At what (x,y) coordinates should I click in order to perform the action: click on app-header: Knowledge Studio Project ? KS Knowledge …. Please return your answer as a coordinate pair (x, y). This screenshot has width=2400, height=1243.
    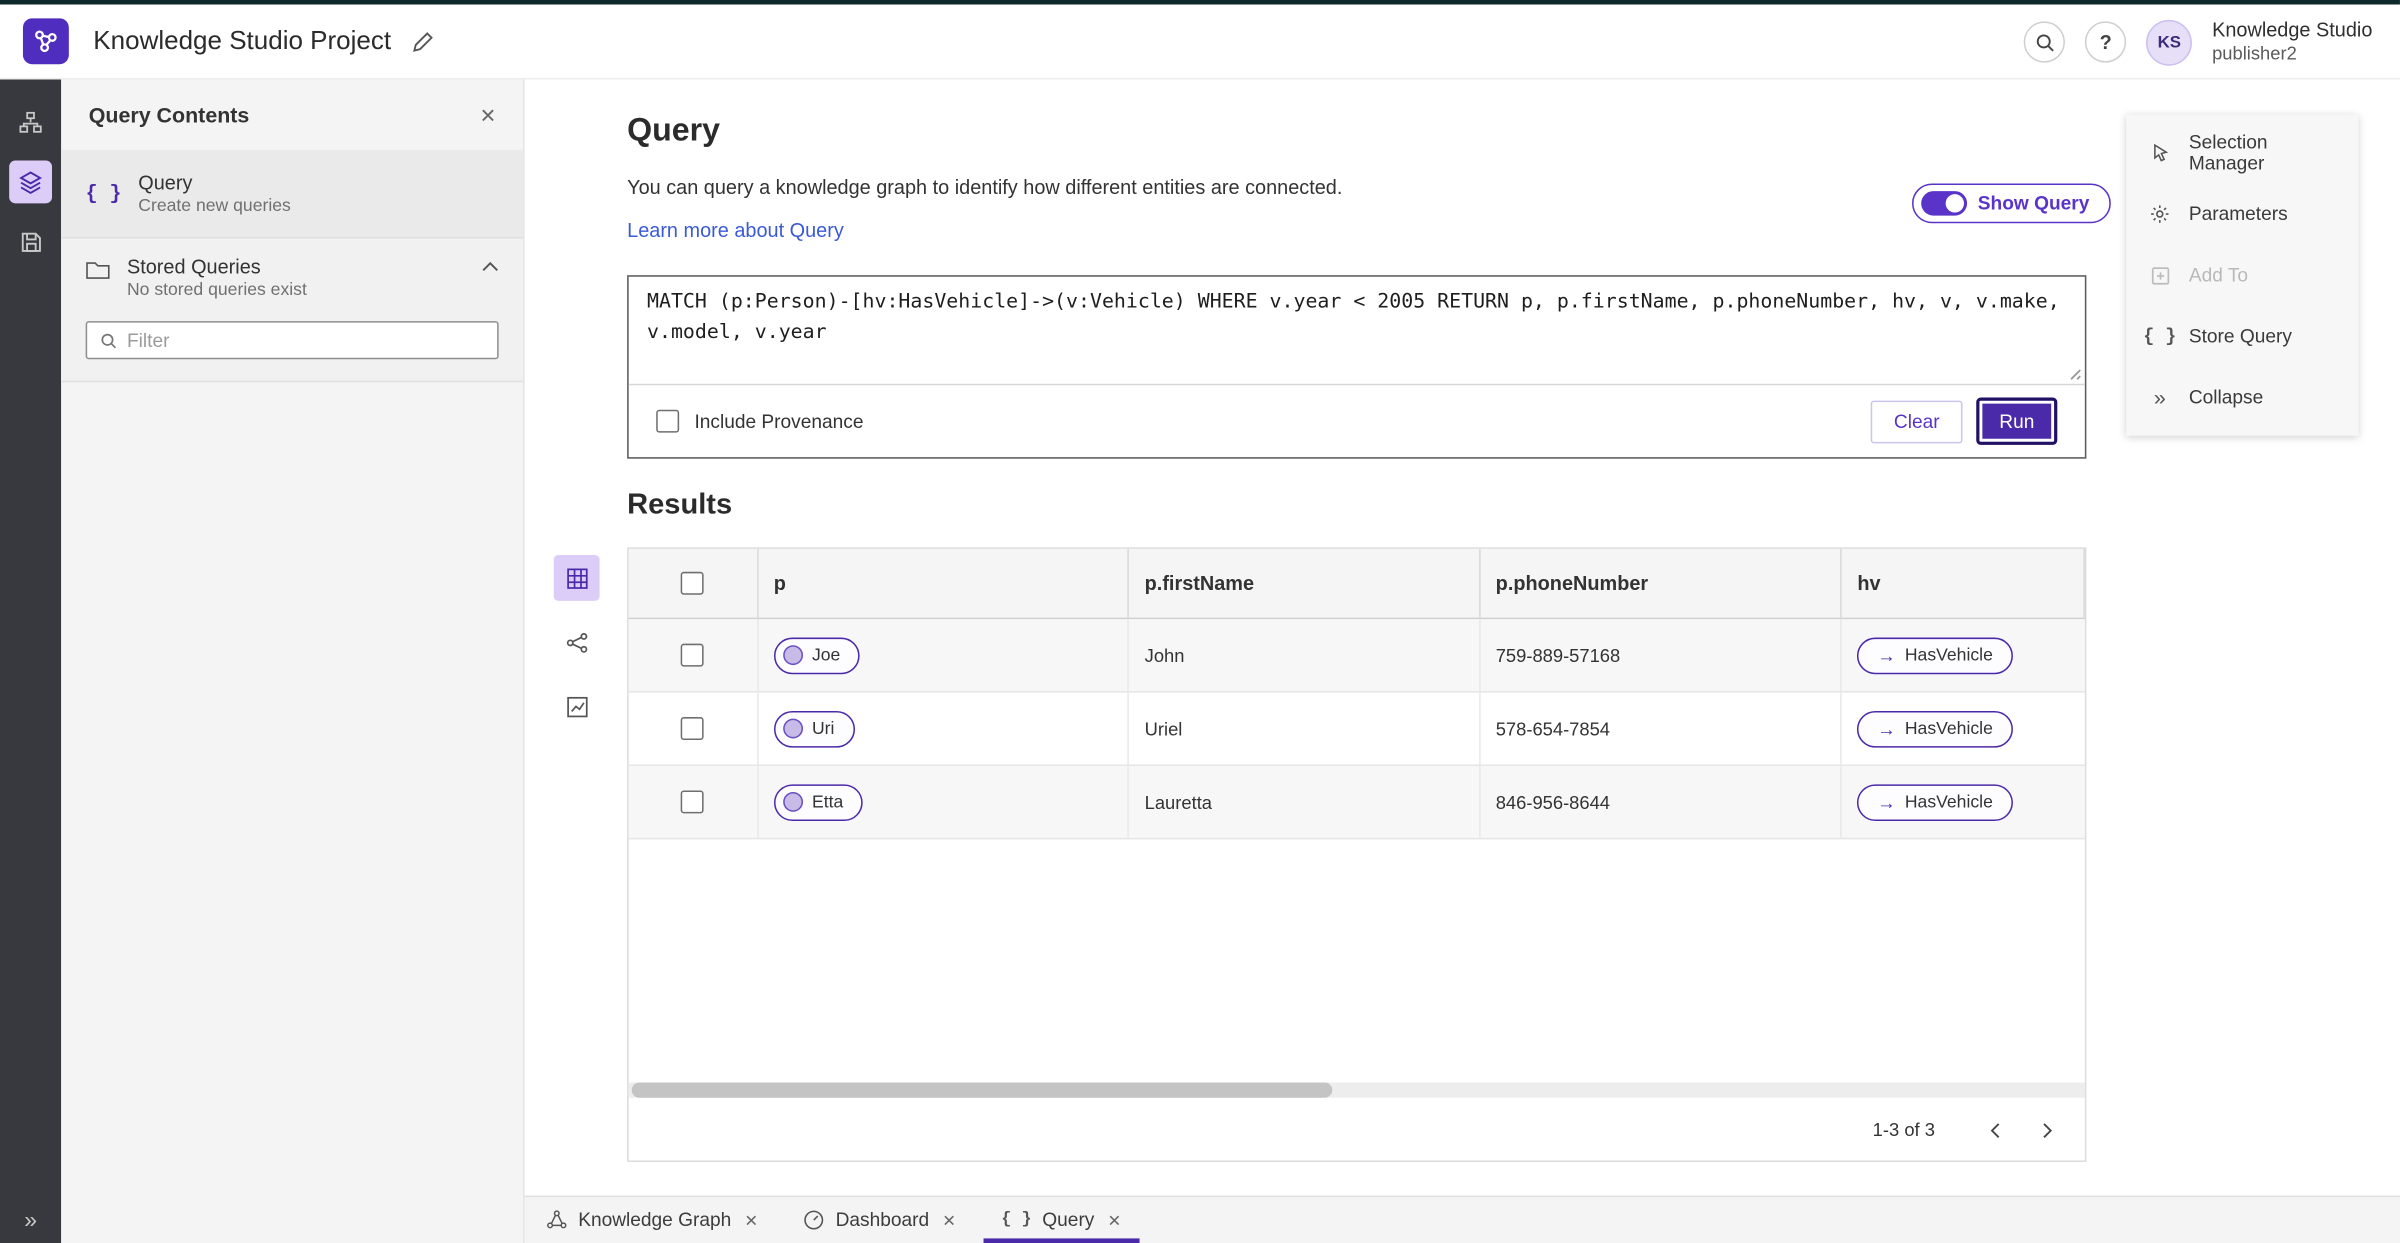
    Looking at the image, I should click on (1200, 42).